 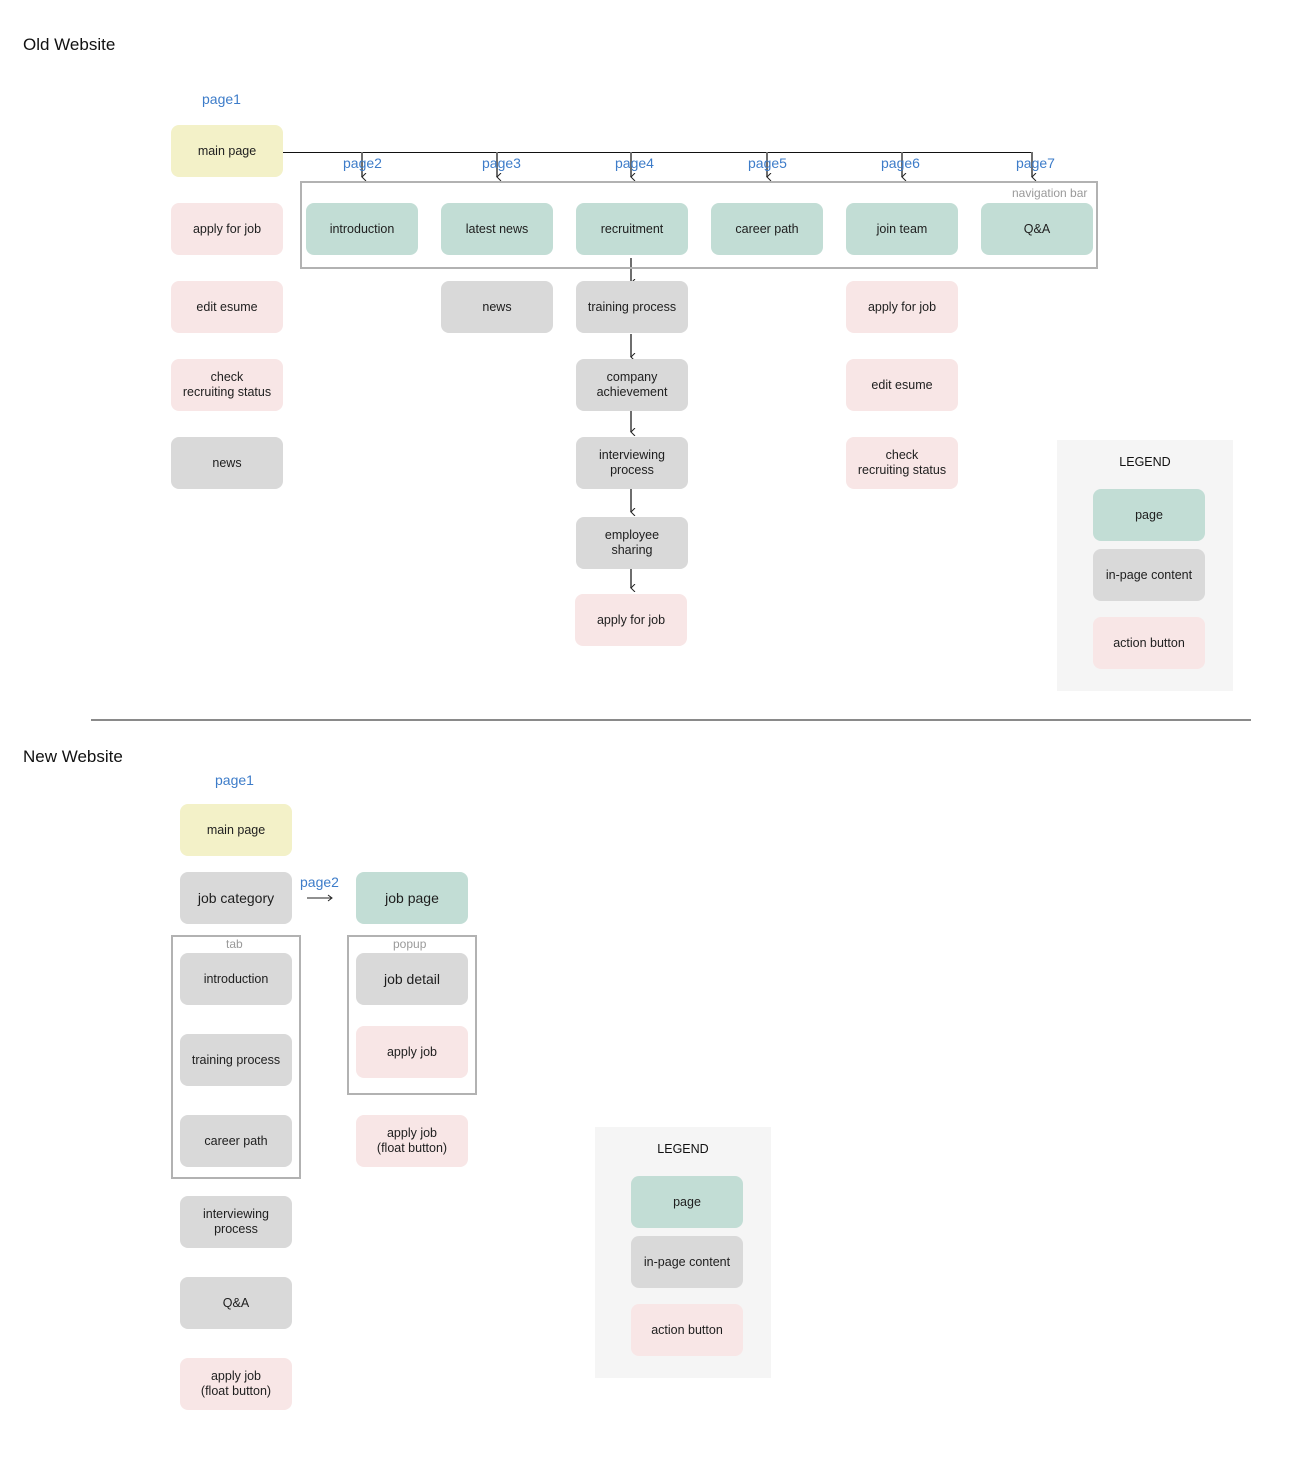 What do you see at coordinates (236, 1384) in the screenshot?
I see `main-float-apply-button-node: apply job (float button)` at bounding box center [236, 1384].